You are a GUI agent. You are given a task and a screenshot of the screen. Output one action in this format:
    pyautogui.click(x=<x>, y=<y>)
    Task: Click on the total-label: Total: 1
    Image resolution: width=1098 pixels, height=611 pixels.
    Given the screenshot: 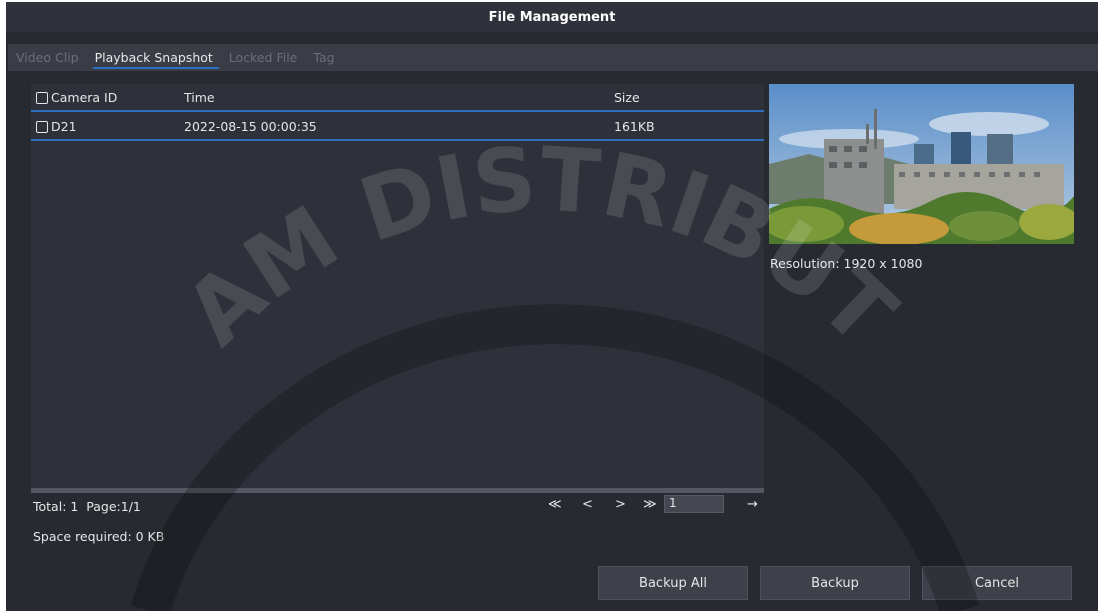 What is the action you would take?
    pyautogui.click(x=56, y=506)
    